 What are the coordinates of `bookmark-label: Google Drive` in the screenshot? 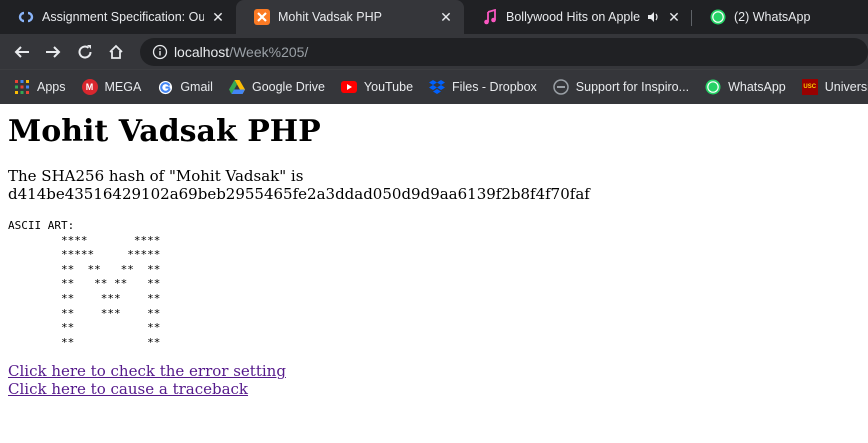 It's located at (288, 87).